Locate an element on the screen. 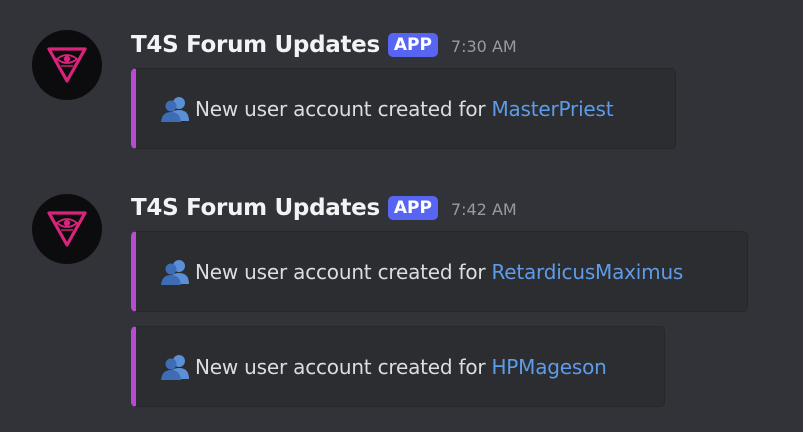 This screenshot has height=432, width=803. timestamp: 7:42 AM is located at coordinates (484, 209).